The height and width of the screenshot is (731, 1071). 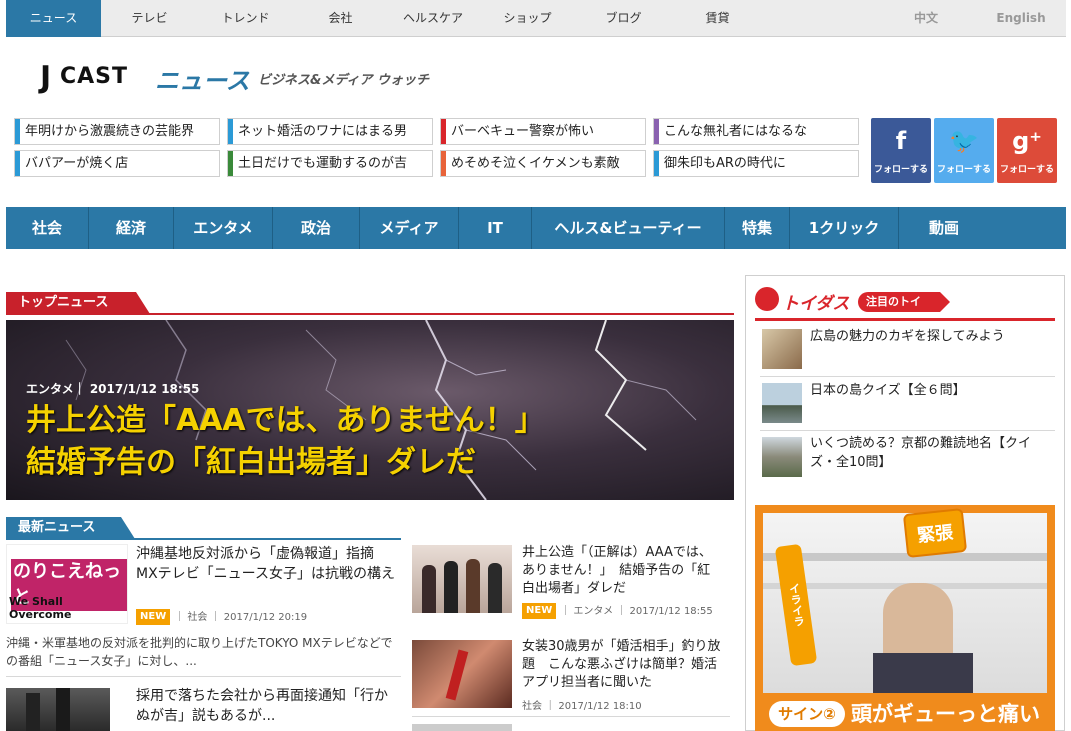 I want to click on ad-ceiling-light, so click(x=905, y=557).